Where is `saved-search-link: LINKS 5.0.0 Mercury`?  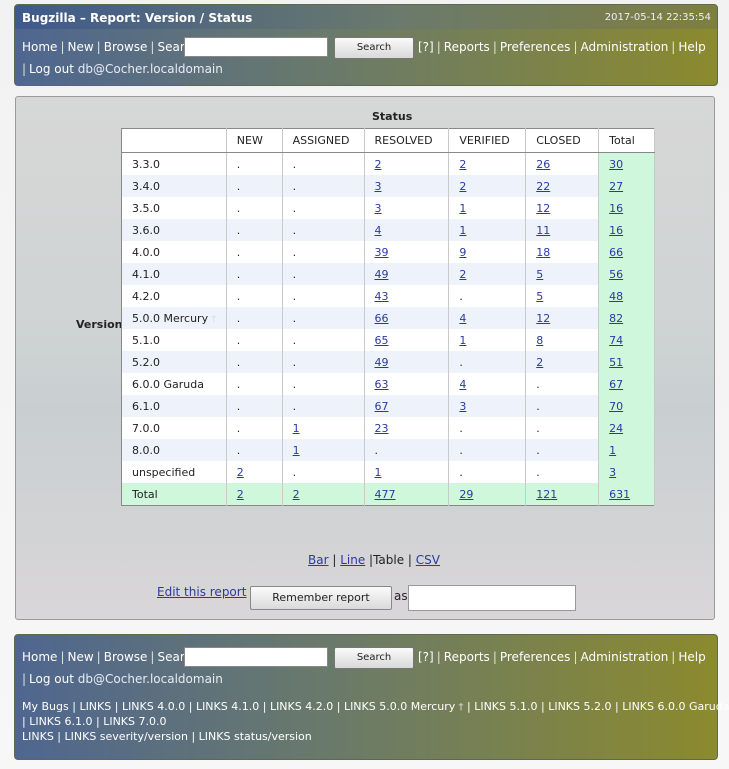
saved-search-link: LINKS 5.0.0 Mercury is located at coordinates (399, 706).